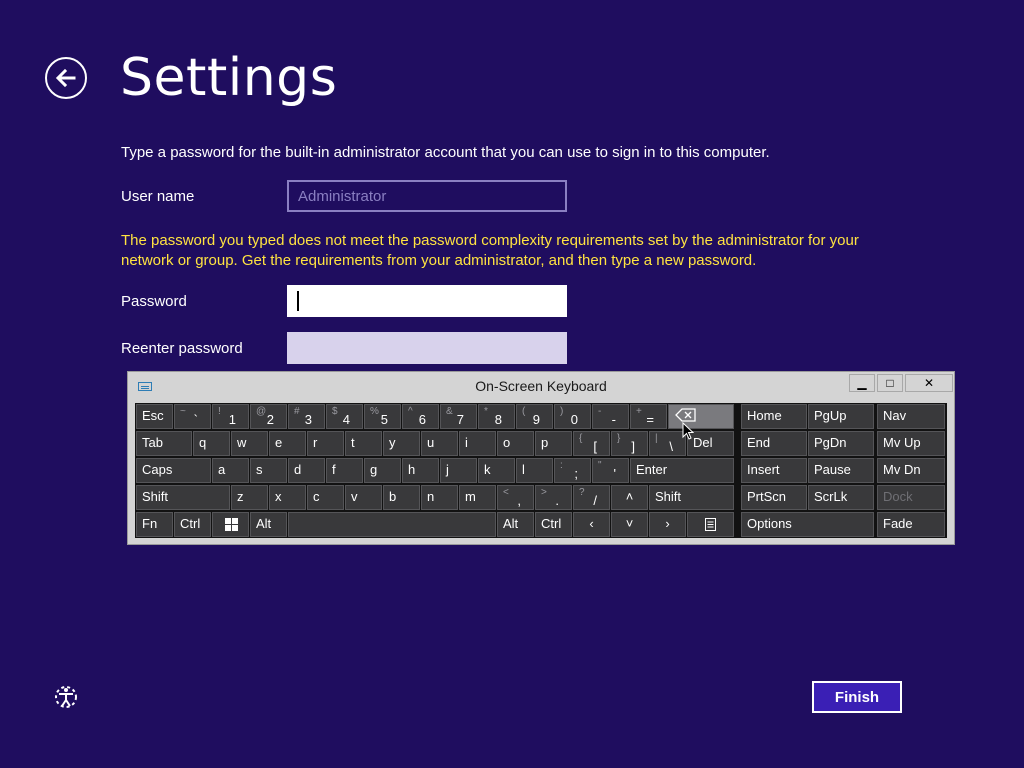  What do you see at coordinates (911, 416) in the screenshot?
I see `key-nav: Nav` at bounding box center [911, 416].